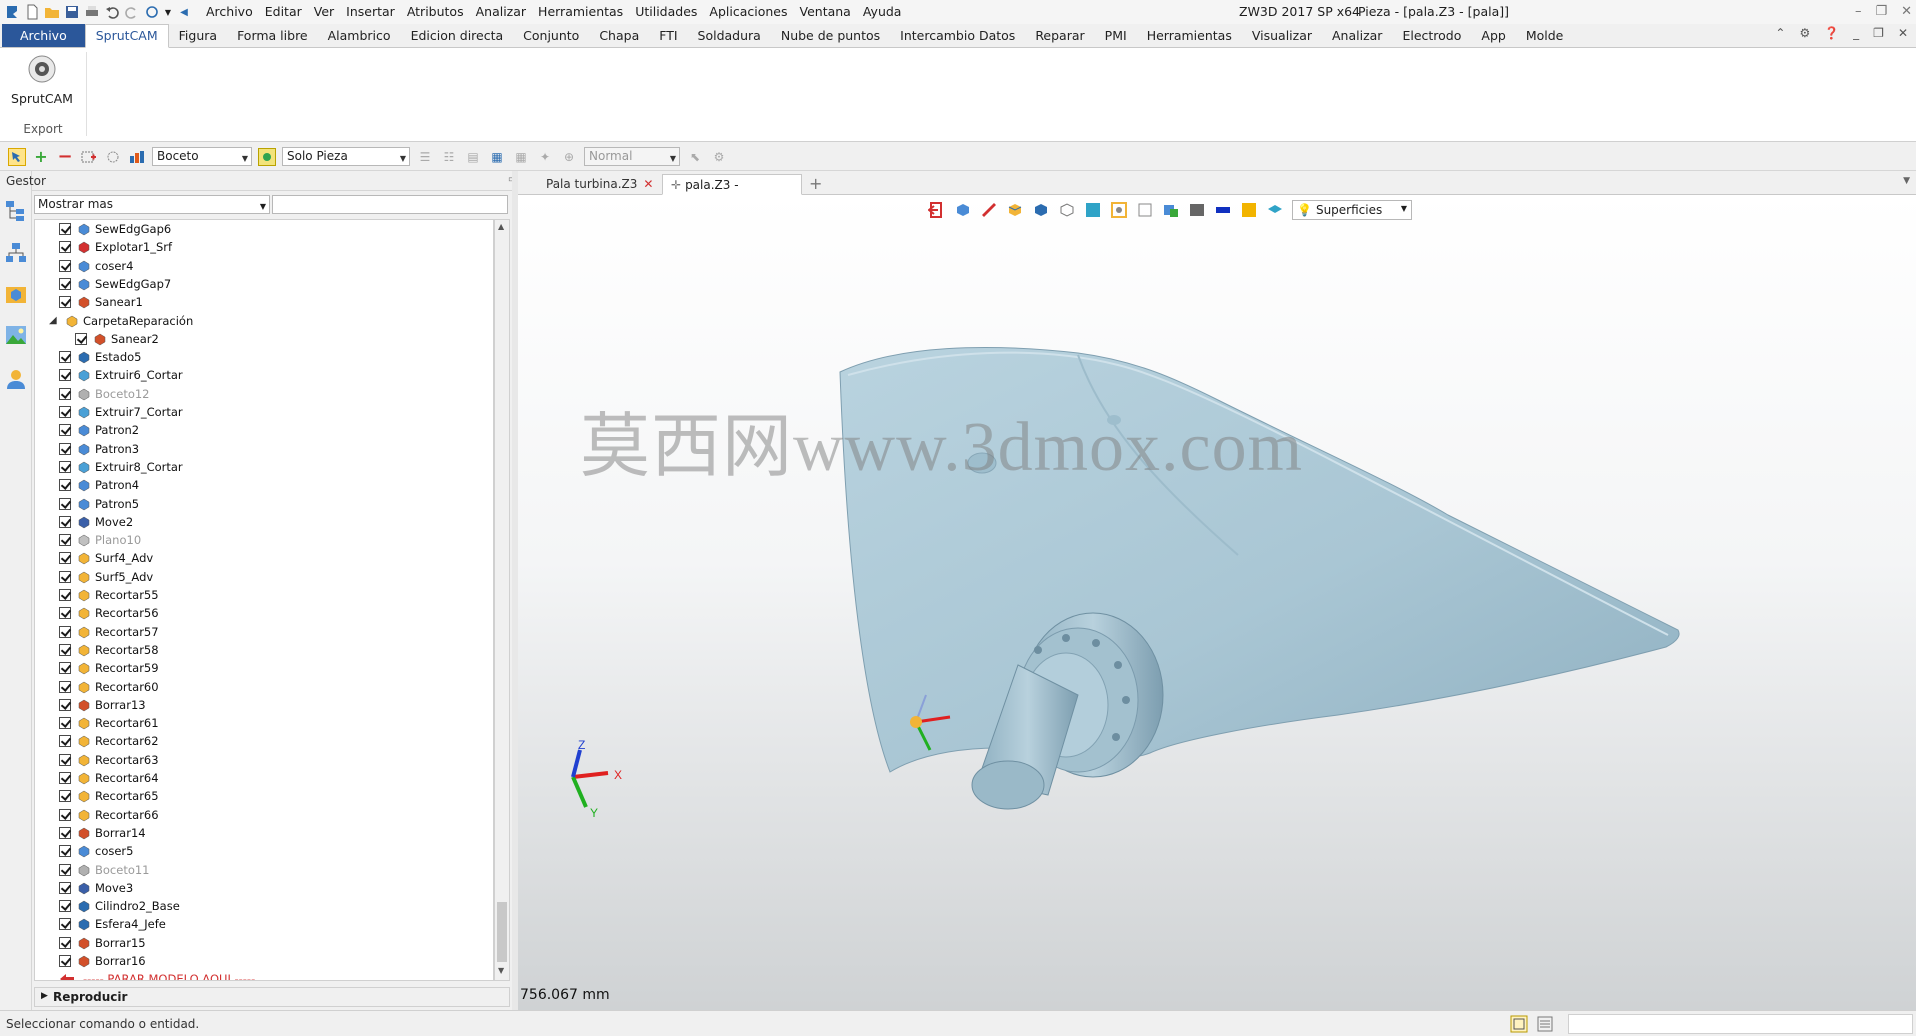 The image size is (1916, 1036). Describe the element at coordinates (989, 210) in the screenshot. I see `measure-icon` at that location.